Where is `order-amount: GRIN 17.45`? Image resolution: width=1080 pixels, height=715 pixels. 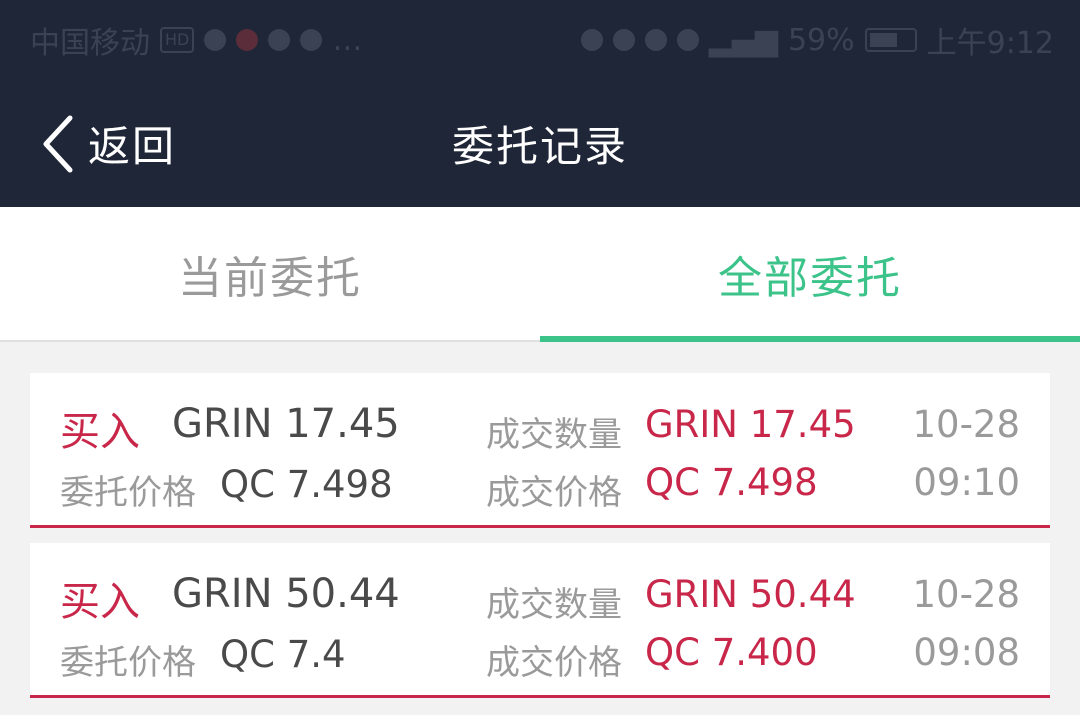 order-amount: GRIN 17.45 is located at coordinates (286, 424).